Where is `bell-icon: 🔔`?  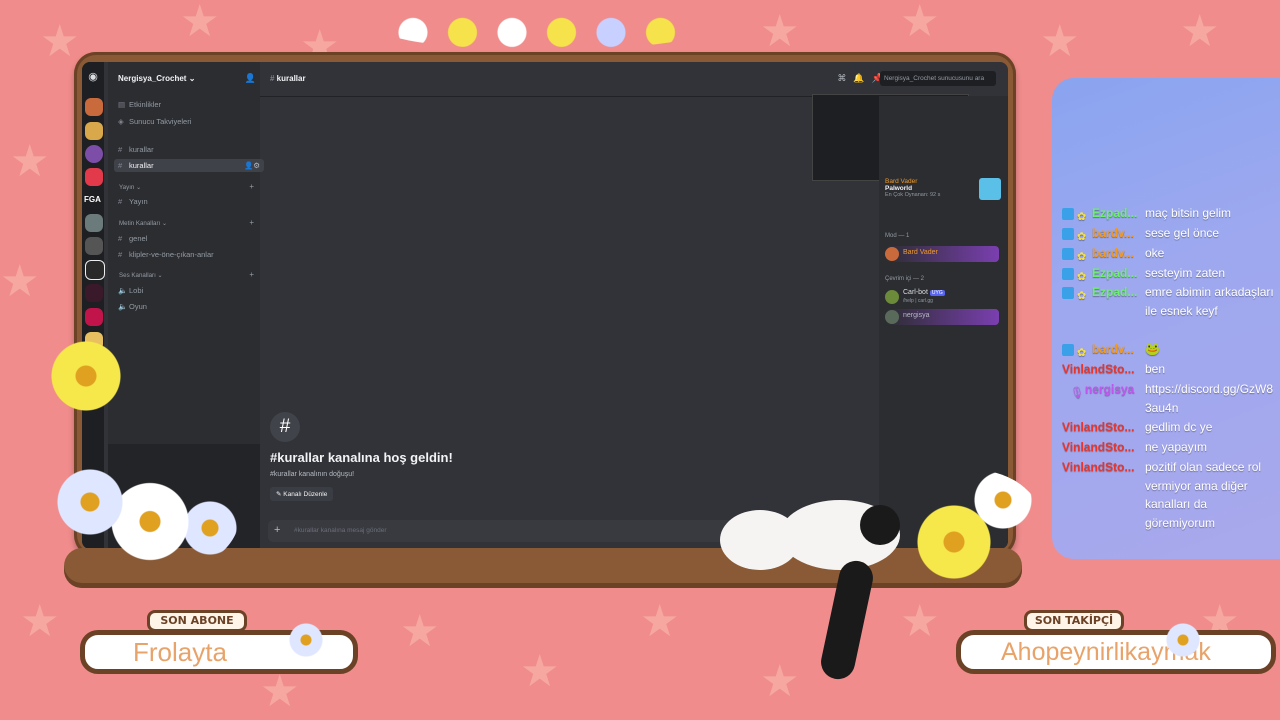 bell-icon: 🔔 is located at coordinates (862, 78).